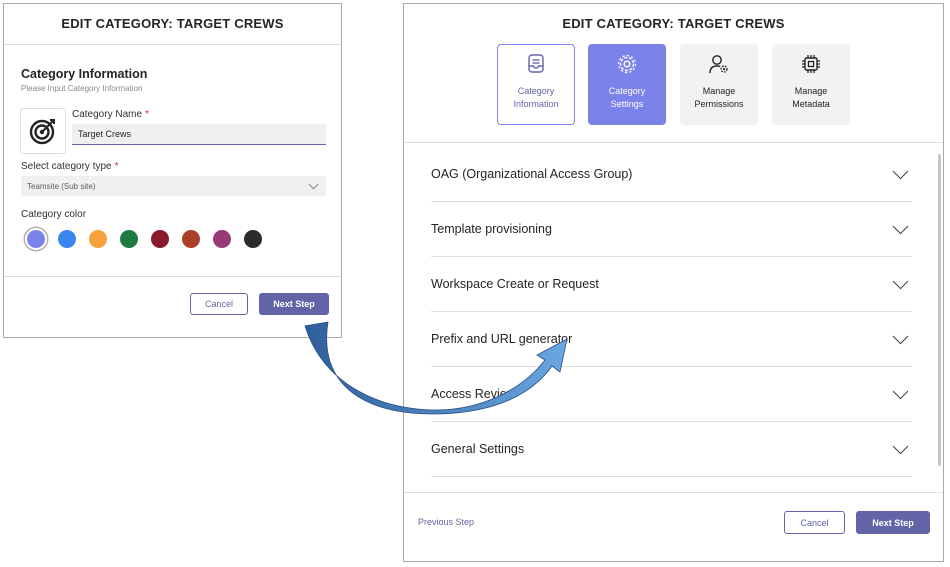  What do you see at coordinates (627, 97) in the screenshot?
I see `tab-label: Category Settings` at bounding box center [627, 97].